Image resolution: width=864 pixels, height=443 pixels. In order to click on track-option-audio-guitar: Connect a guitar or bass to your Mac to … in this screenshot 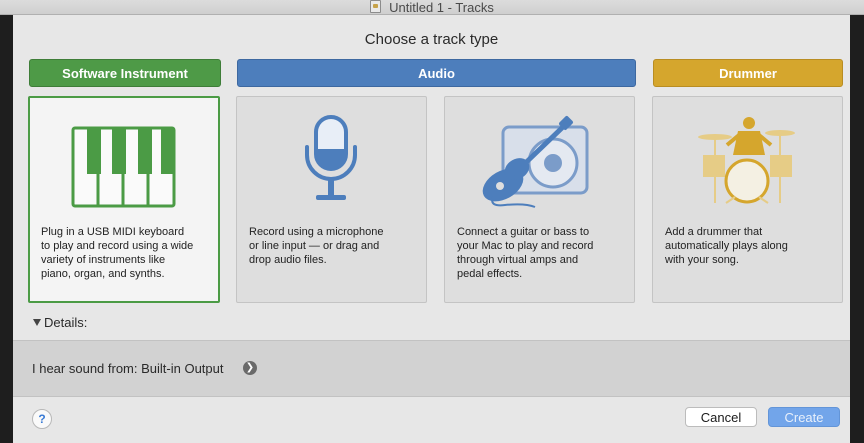, I will do `click(539, 199)`.